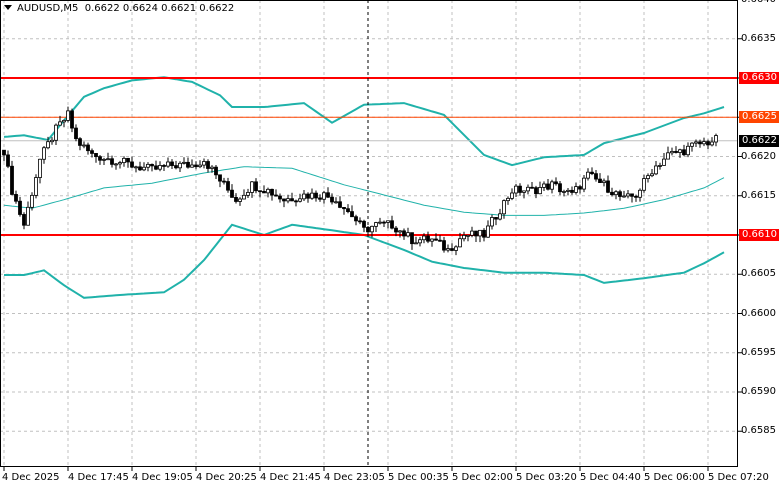 The width and height of the screenshot is (781, 489). Describe the element at coordinates (31, 477) in the screenshot. I see `time-label: 4 Dec 2025` at that location.